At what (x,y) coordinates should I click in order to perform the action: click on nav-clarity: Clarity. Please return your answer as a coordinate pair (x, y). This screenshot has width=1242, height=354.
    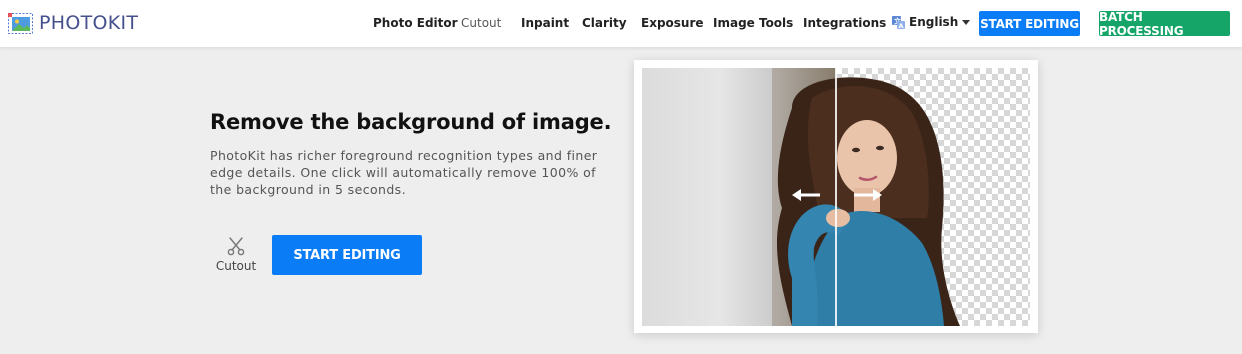
    Looking at the image, I should click on (604, 23).